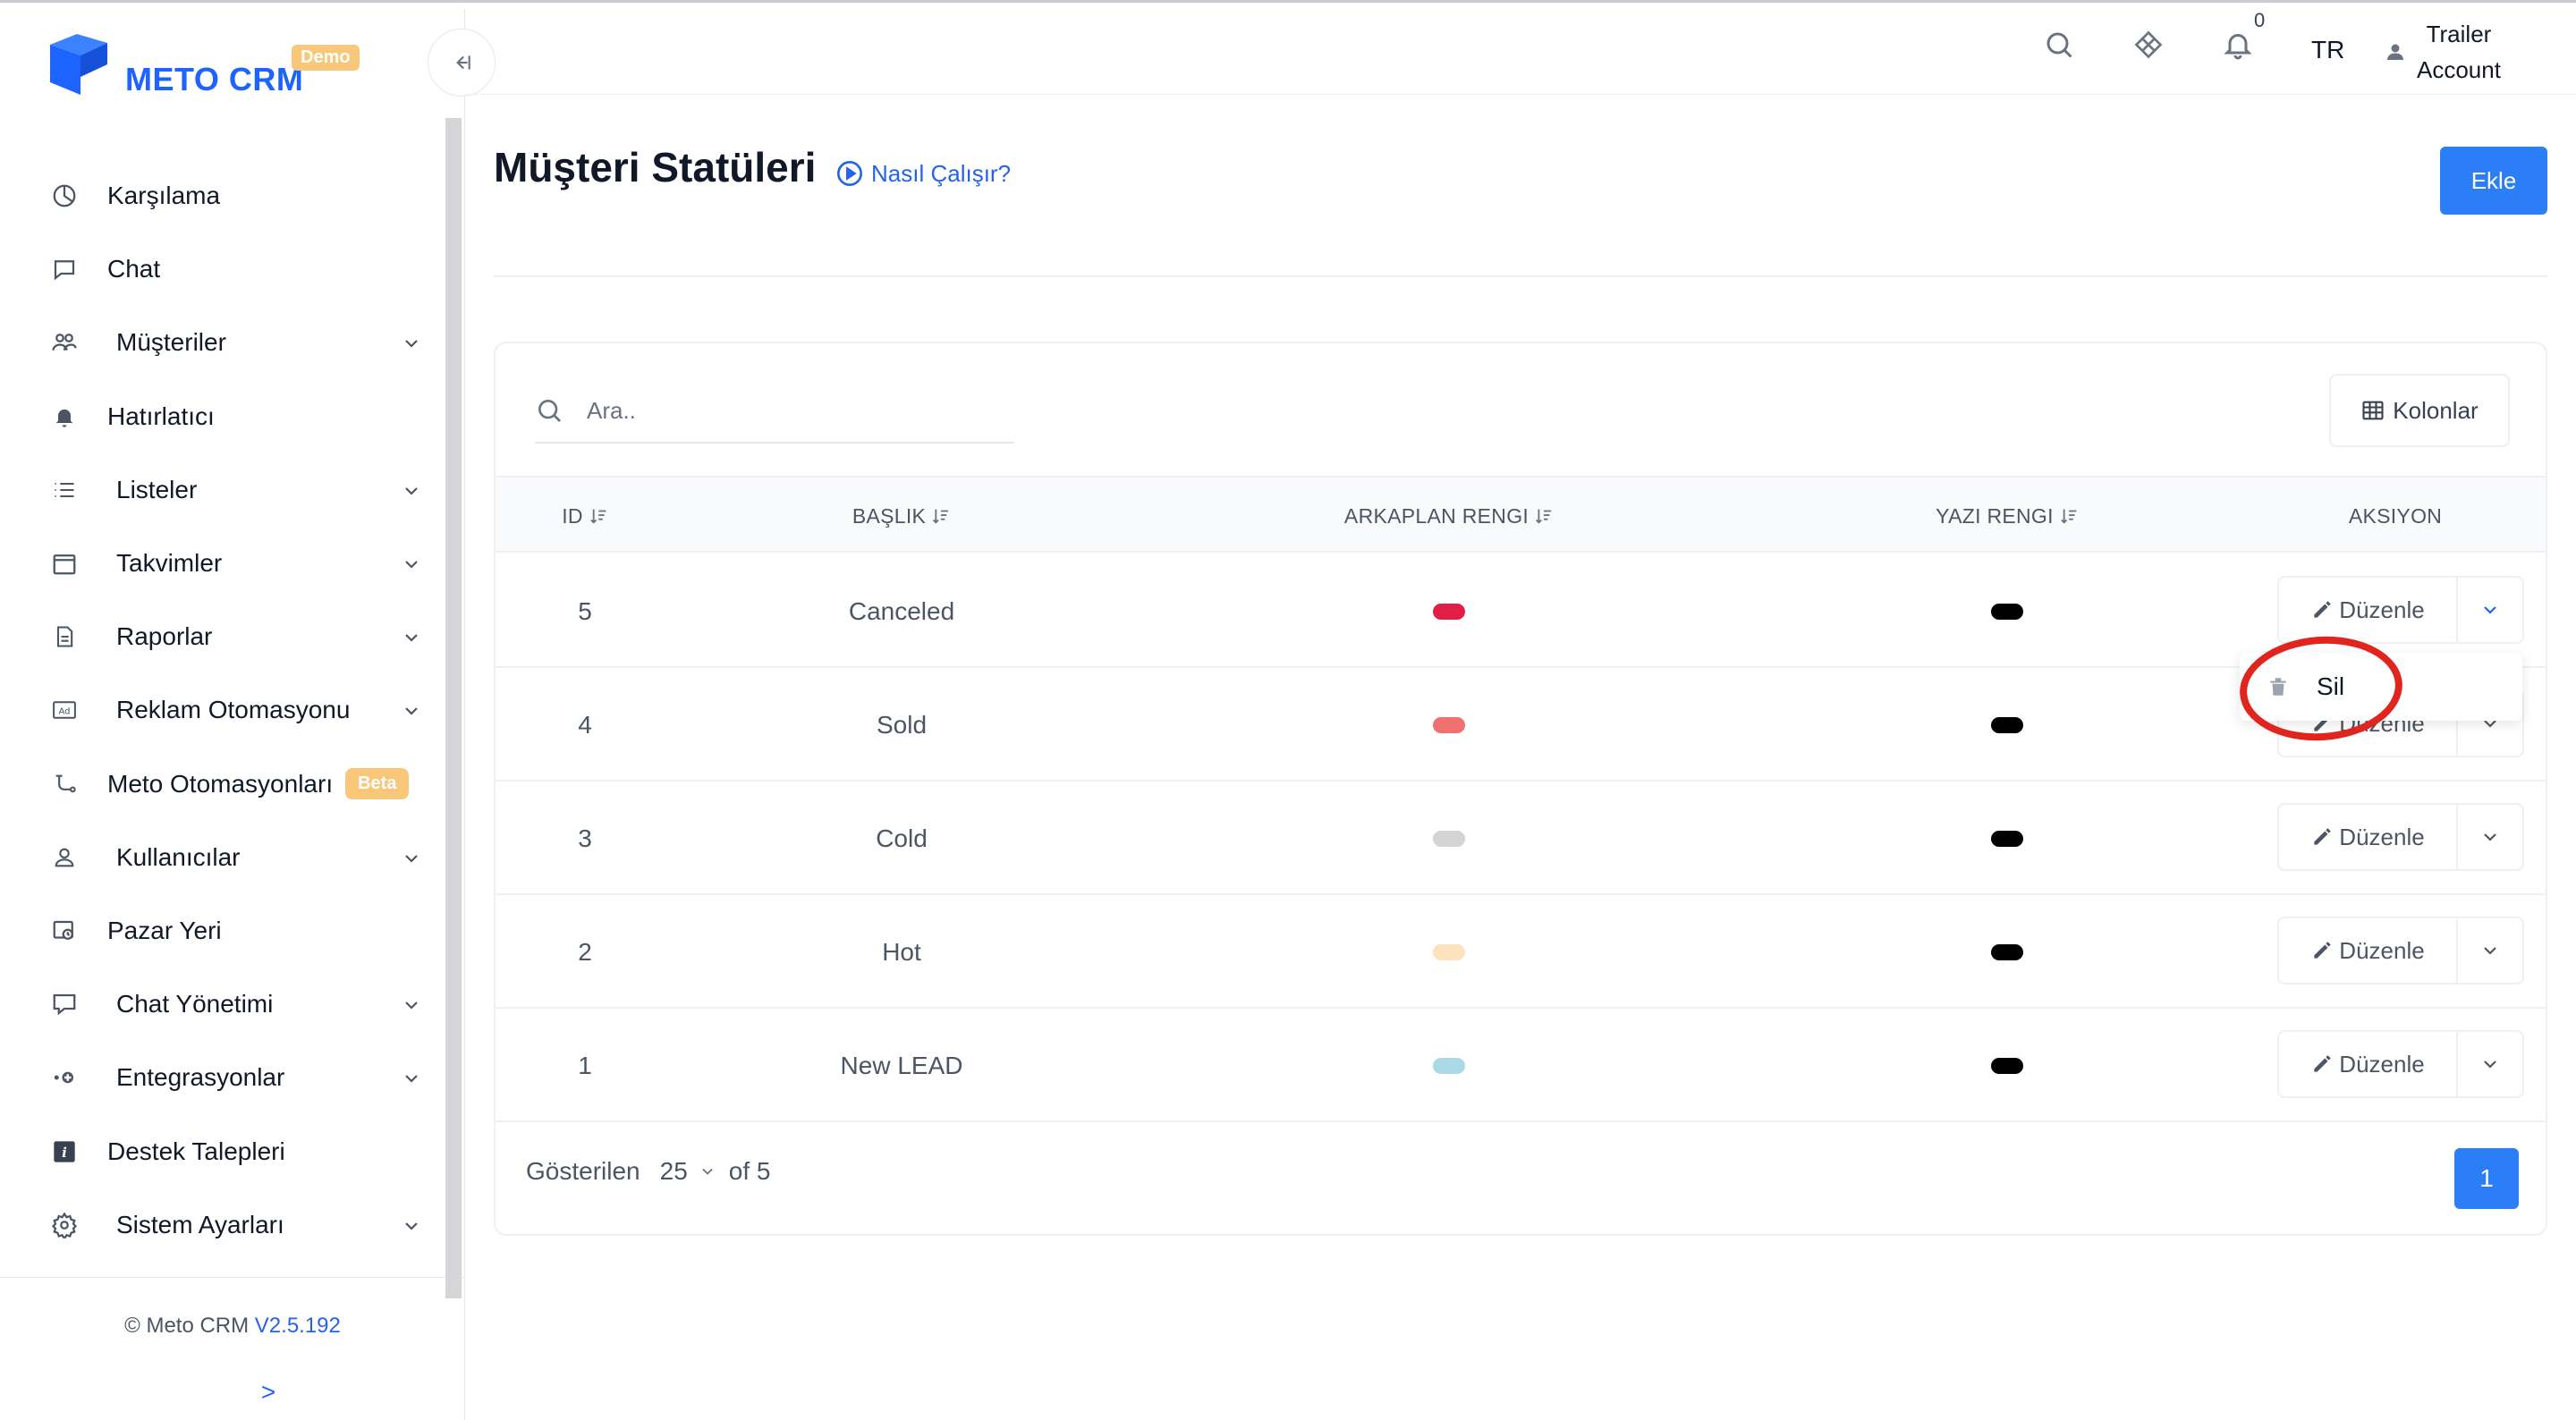  Describe the element at coordinates (2395, 516) in the screenshot. I see `column-header-action: AKSIYON` at that location.